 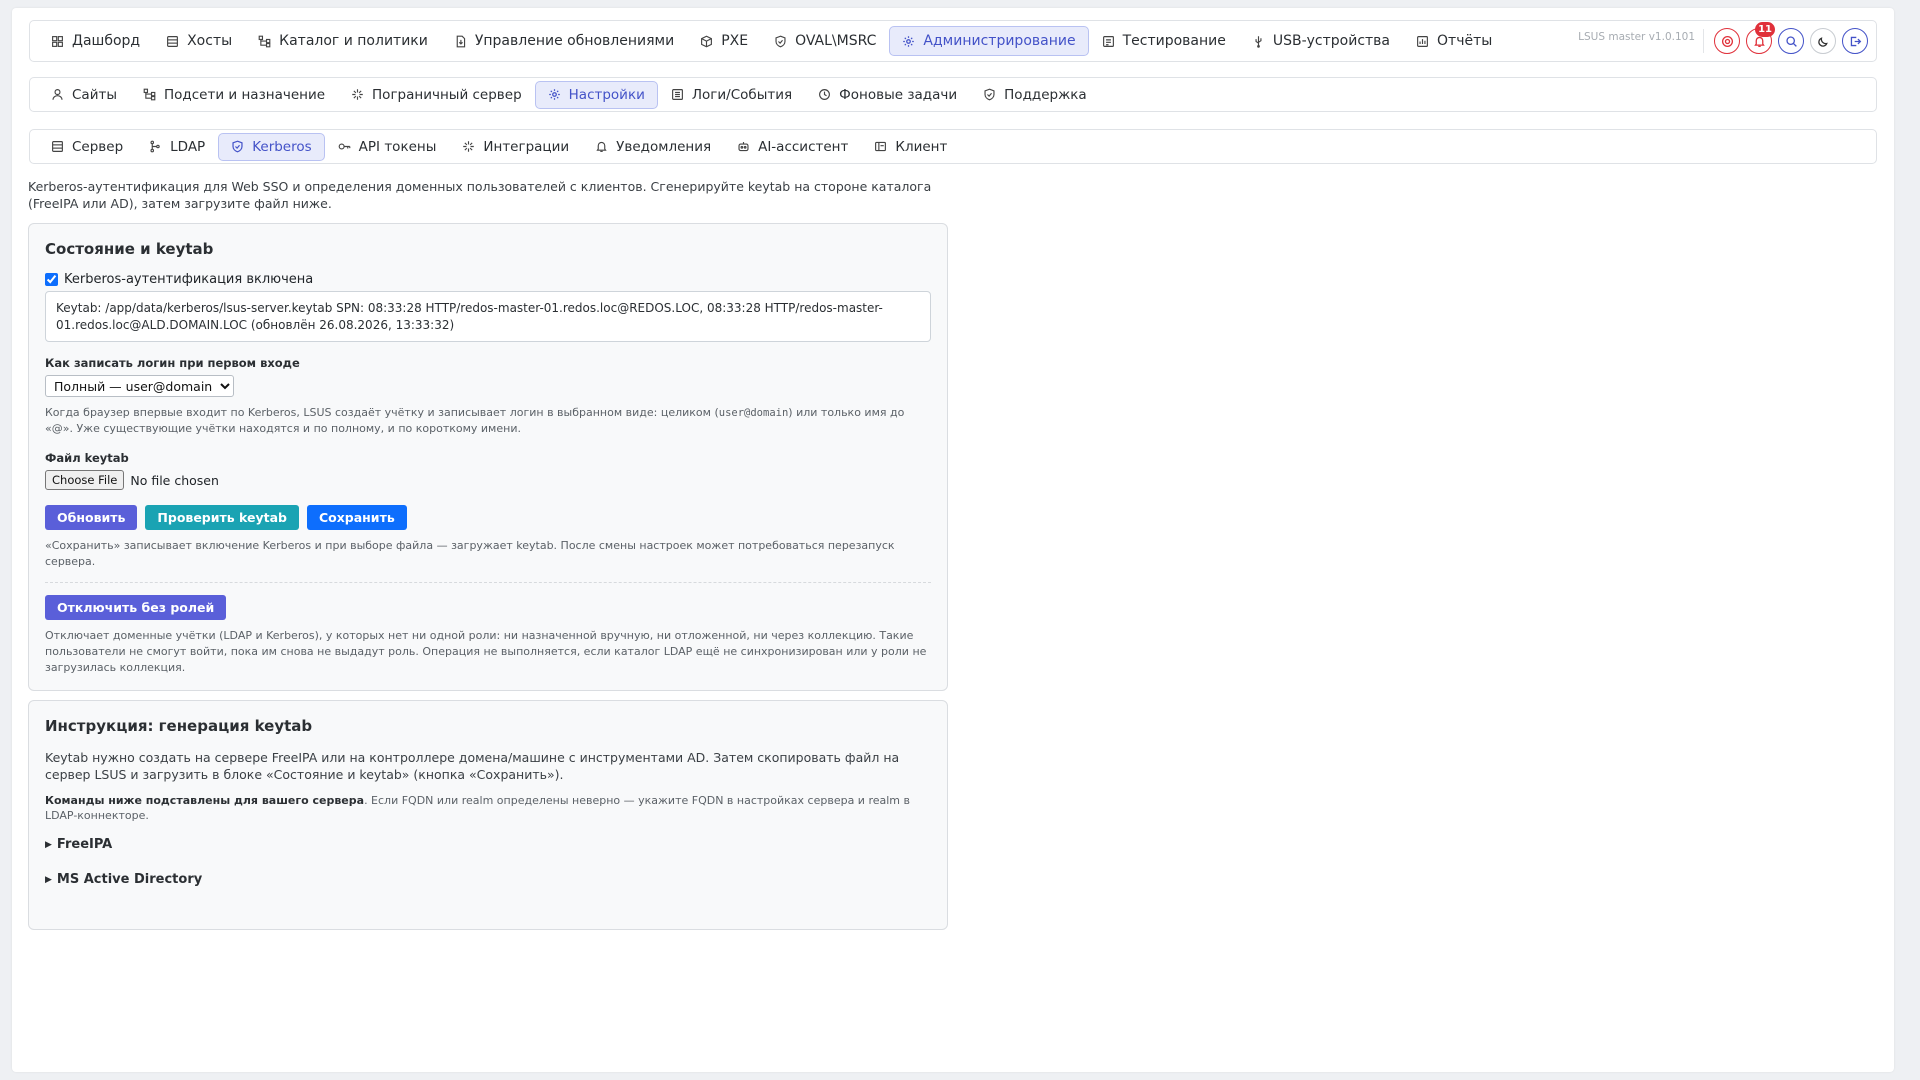 I want to click on settings-tab-integrations: Интеграции, so click(x=515, y=147).